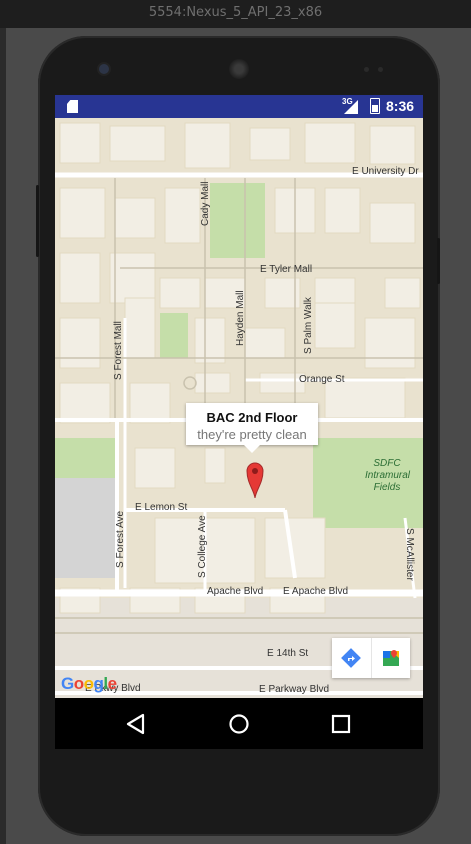  I want to click on recent-apps-button, so click(341, 724).